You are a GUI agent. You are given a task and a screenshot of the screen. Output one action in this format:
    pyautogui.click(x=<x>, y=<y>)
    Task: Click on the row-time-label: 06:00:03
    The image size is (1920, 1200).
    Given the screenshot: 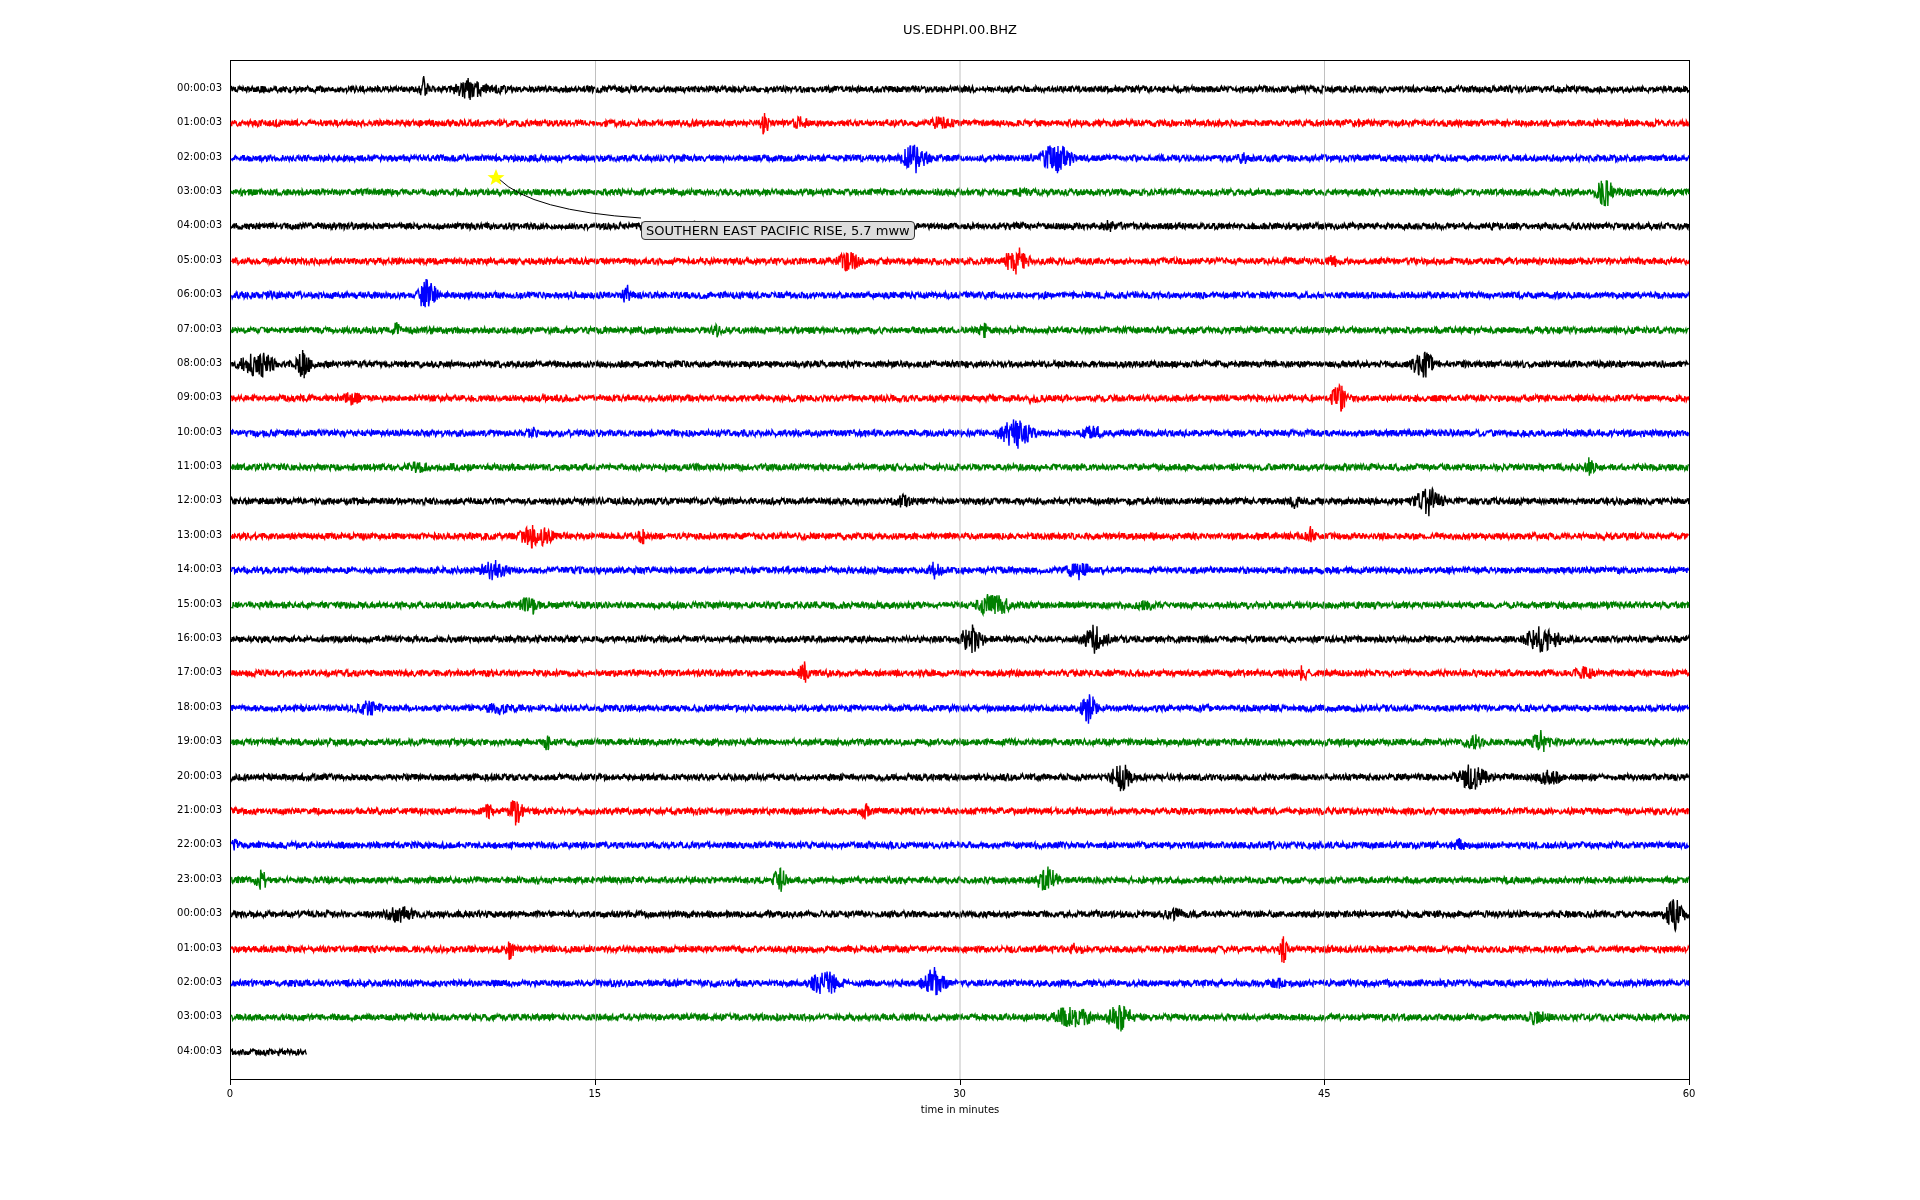 What is the action you would take?
    pyautogui.click(x=199, y=294)
    